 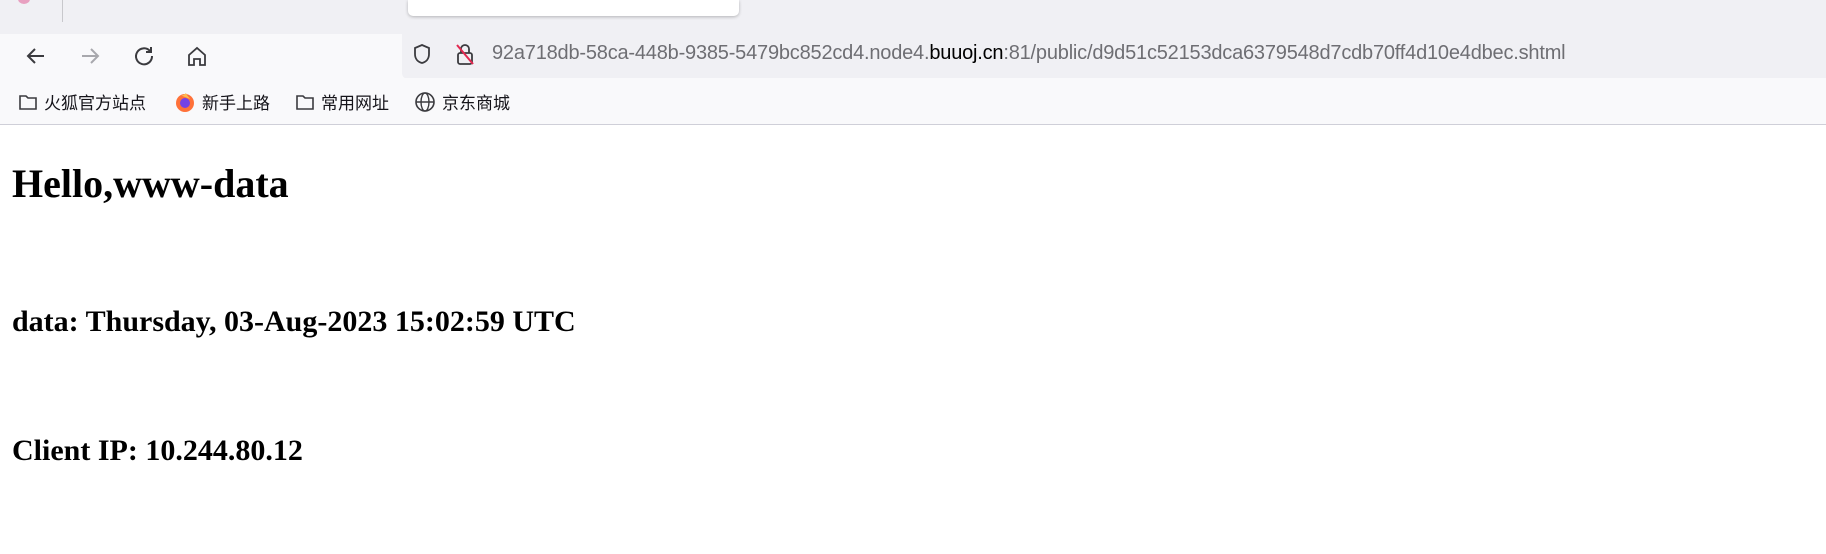 I want to click on firefox-icon, so click(x=185, y=102).